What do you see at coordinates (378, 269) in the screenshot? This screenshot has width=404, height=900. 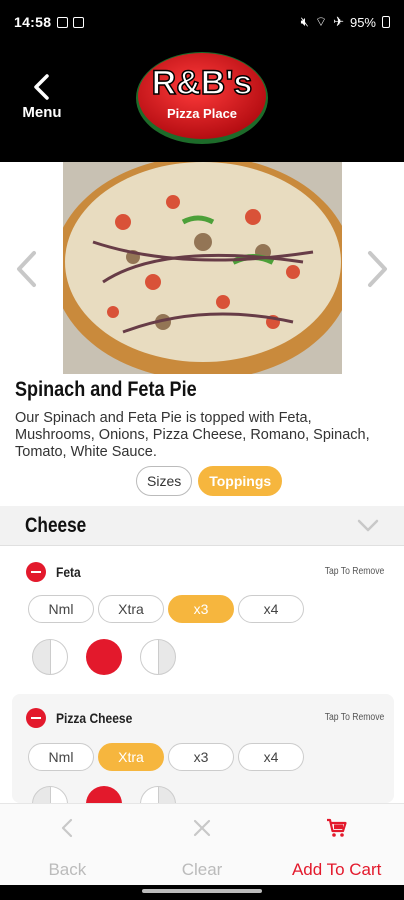 I see `carousel-next-icon` at bounding box center [378, 269].